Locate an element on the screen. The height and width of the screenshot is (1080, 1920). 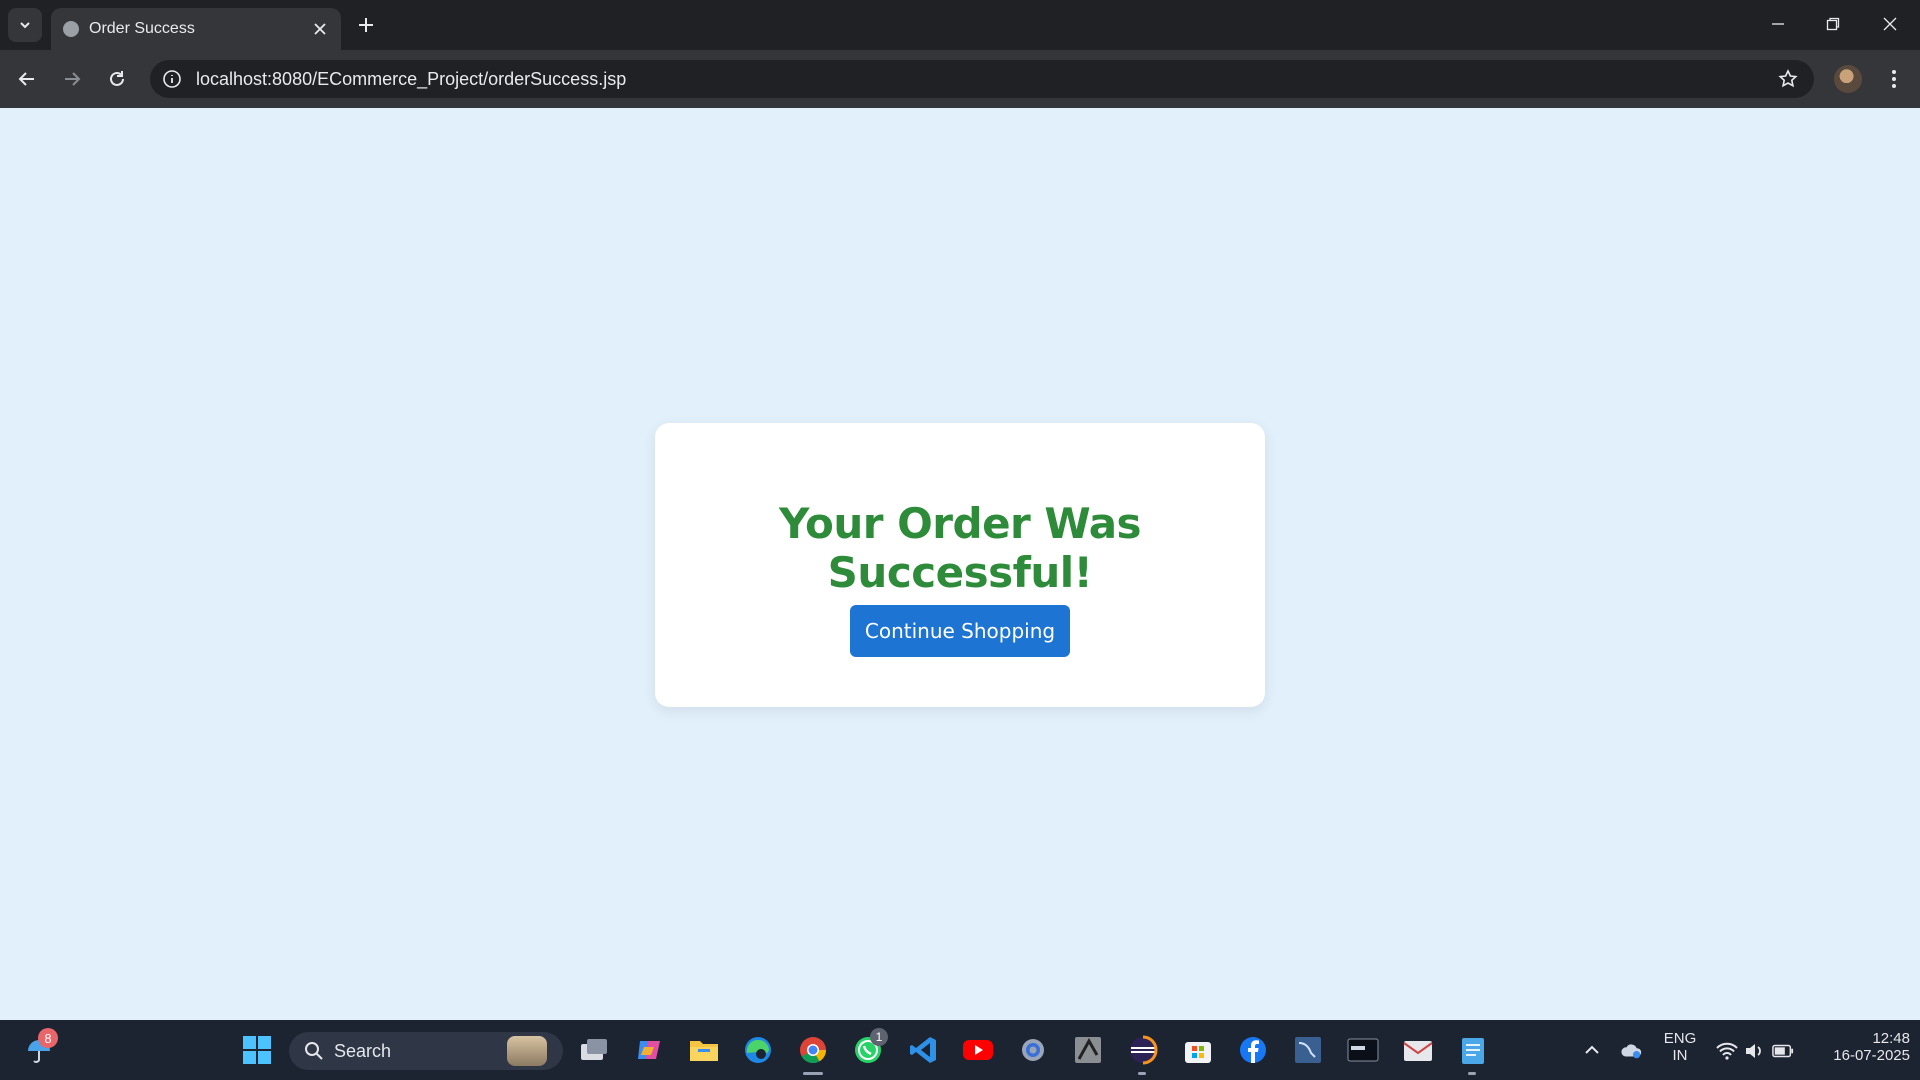
new-tab-button is located at coordinates (366, 25).